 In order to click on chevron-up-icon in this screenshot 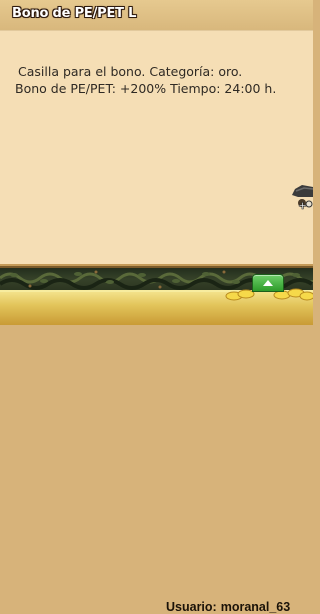, I will do `click(268, 283)`.